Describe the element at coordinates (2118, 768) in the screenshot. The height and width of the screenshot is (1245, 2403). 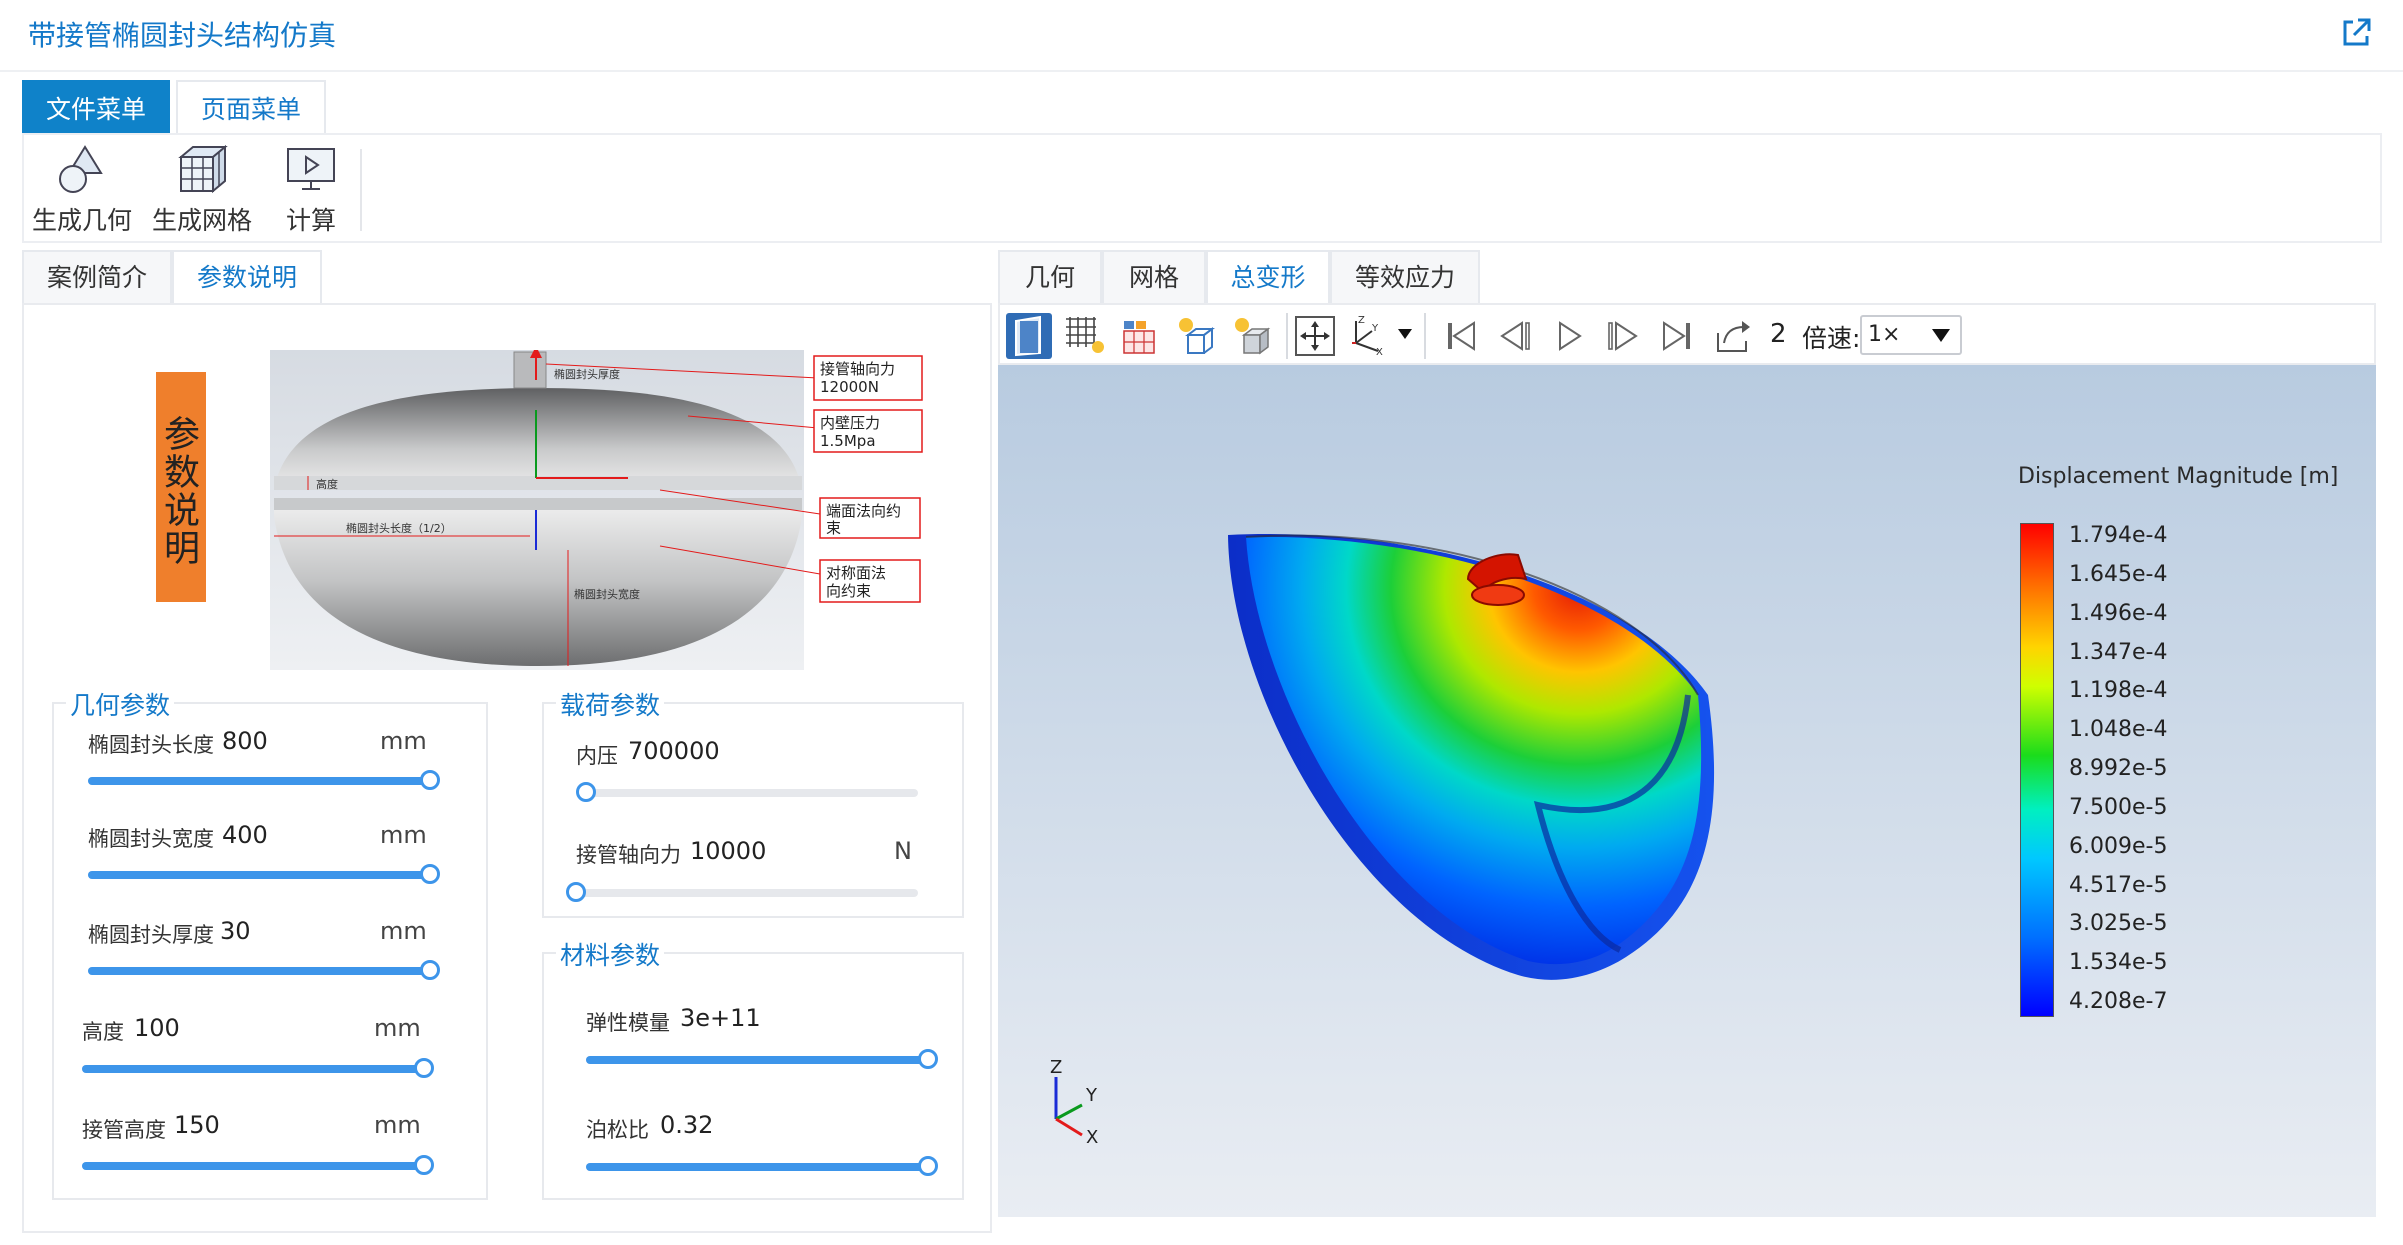
I see `legend-tick-label: 8.992e-5` at that location.